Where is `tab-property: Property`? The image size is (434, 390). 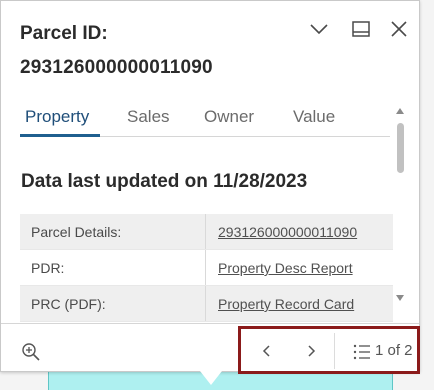
tab-property: Property is located at coordinates (57, 117).